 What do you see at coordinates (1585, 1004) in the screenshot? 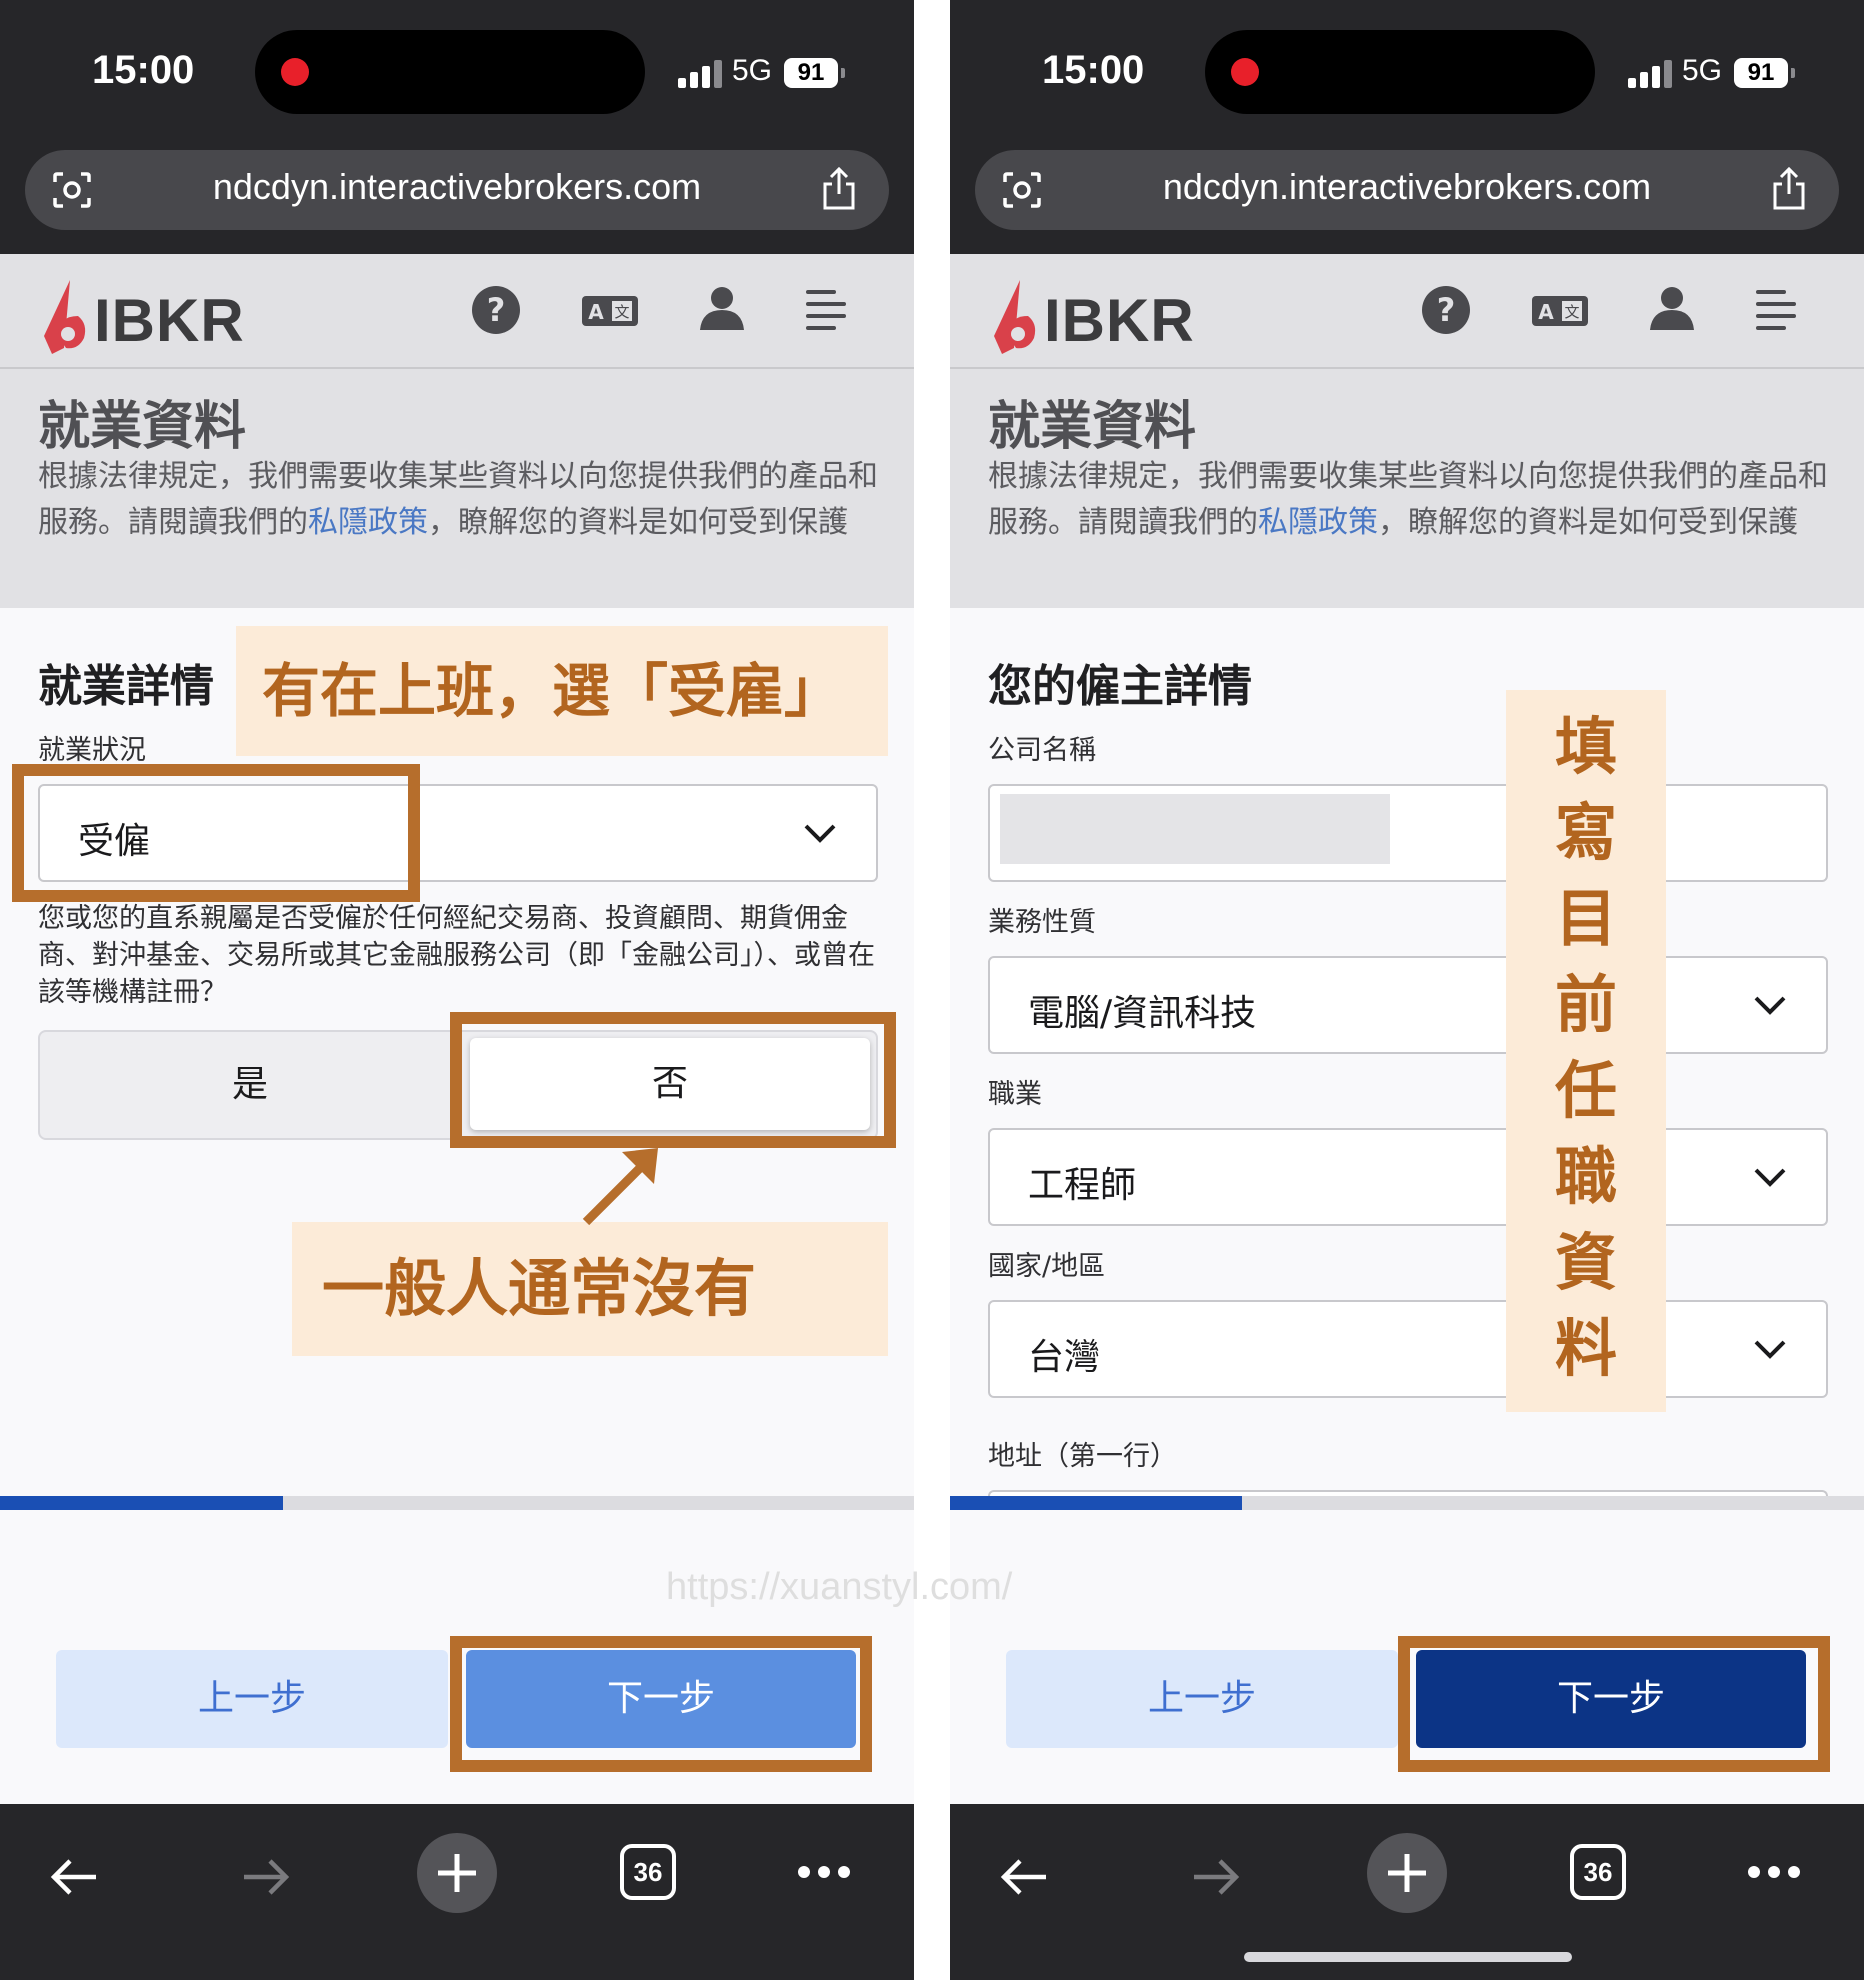
I see `annotation-char: 前` at bounding box center [1585, 1004].